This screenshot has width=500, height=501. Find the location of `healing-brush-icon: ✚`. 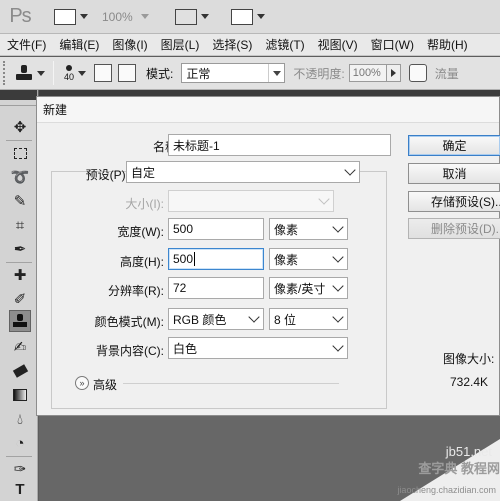

healing-brush-icon: ✚ is located at coordinates (20, 275).